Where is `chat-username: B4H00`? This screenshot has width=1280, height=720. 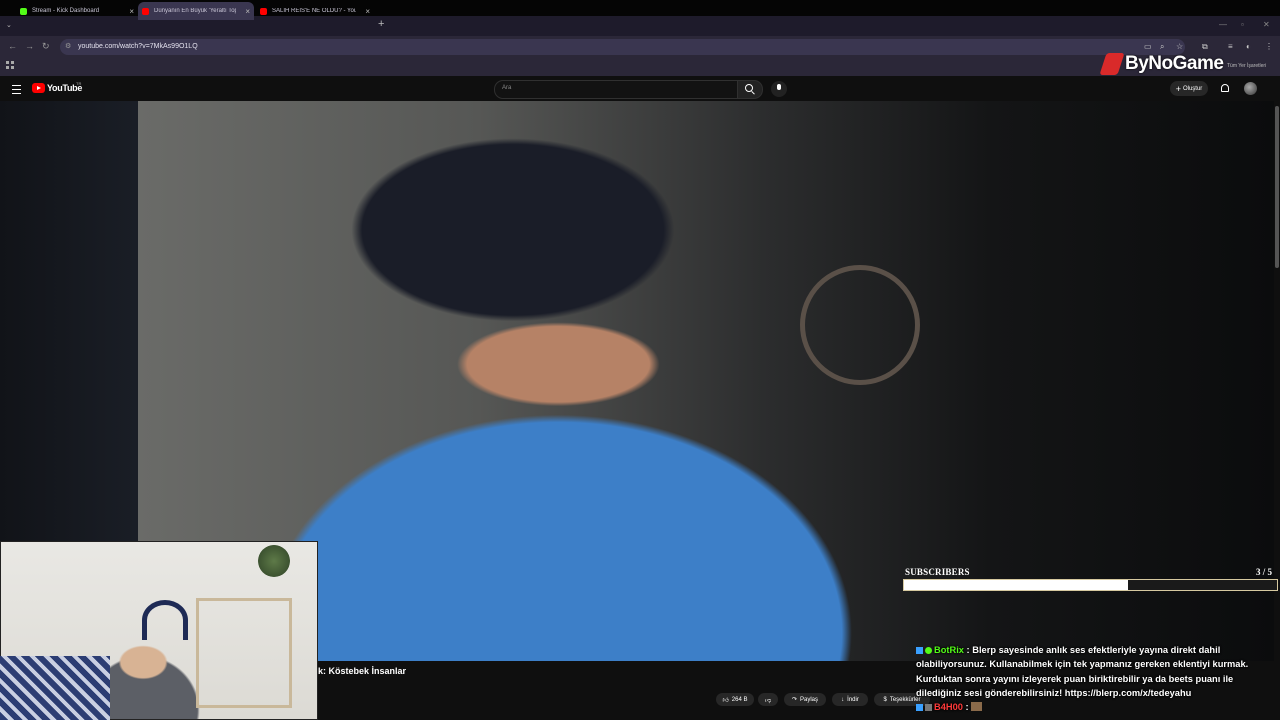
chat-username: B4H00 is located at coordinates (948, 707).